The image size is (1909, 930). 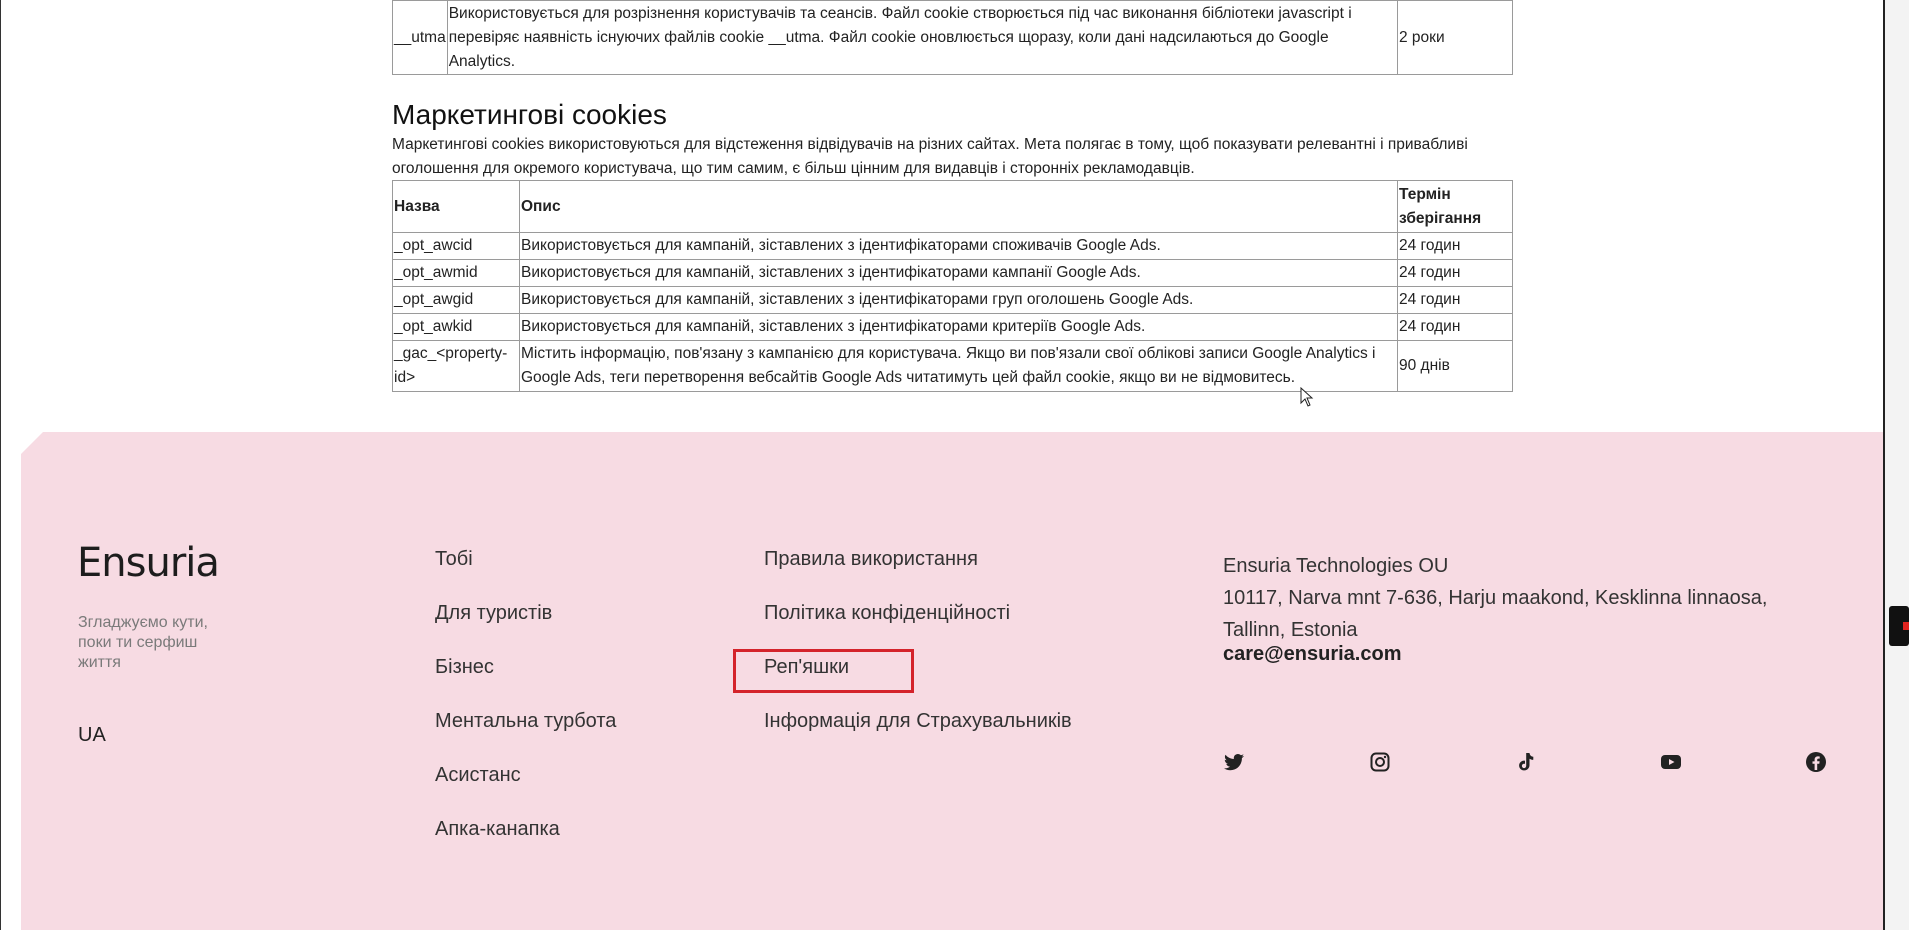 What do you see at coordinates (456, 206) in the screenshot?
I see `header-name: Назва` at bounding box center [456, 206].